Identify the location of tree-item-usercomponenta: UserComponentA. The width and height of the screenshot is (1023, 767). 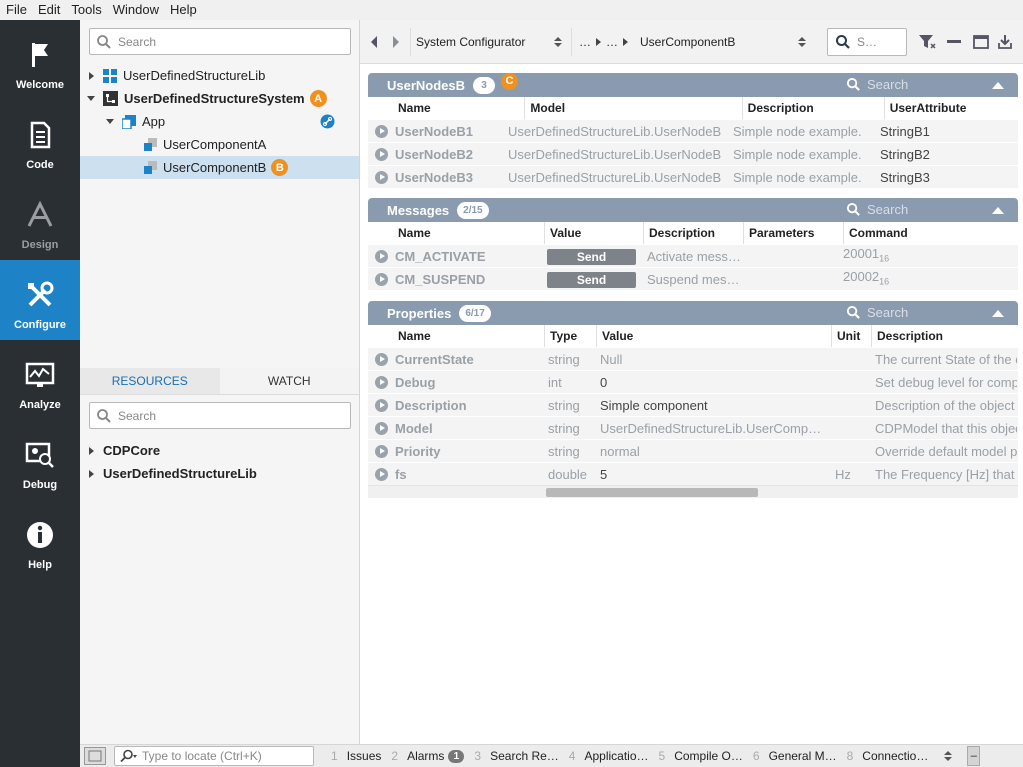
(219, 144).